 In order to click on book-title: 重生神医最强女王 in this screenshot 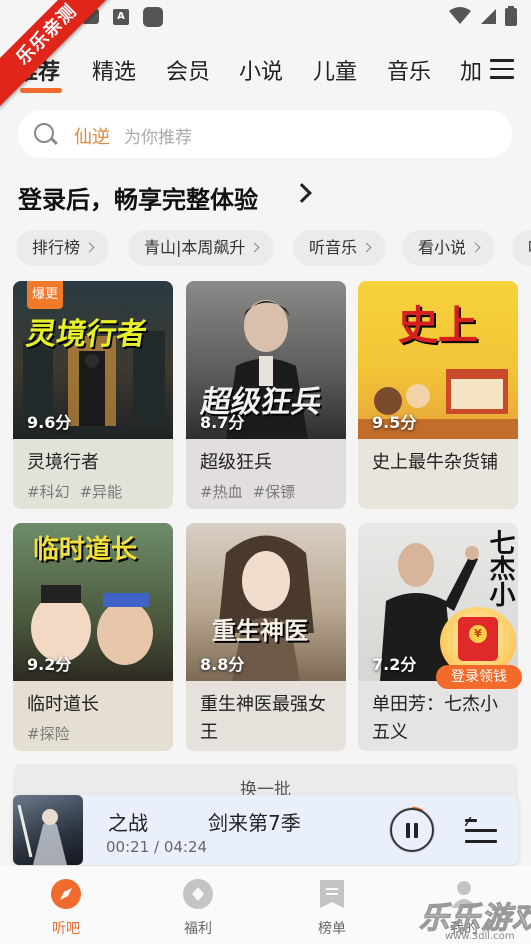, I will do `click(263, 718)`.